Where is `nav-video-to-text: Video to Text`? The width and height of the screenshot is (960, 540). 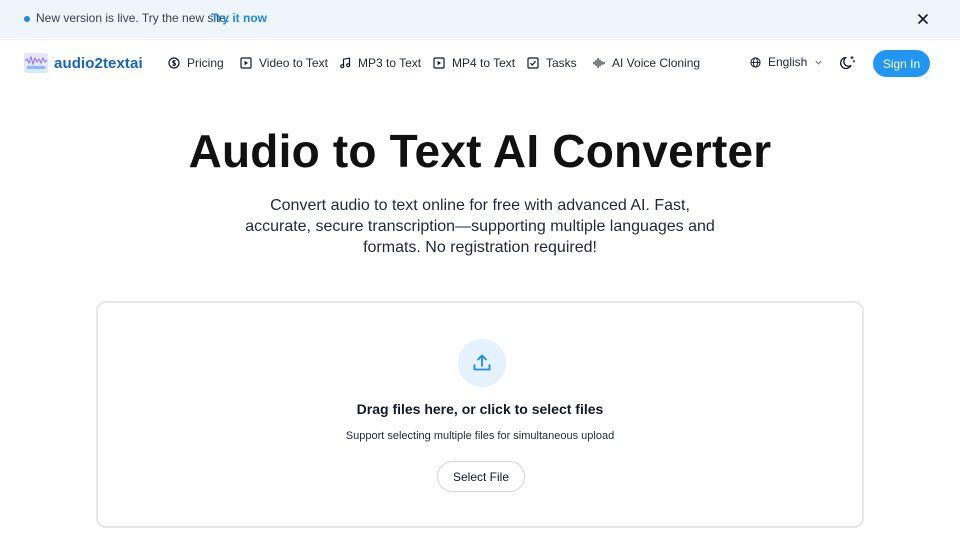 nav-video-to-text: Video to Text is located at coordinates (284, 63).